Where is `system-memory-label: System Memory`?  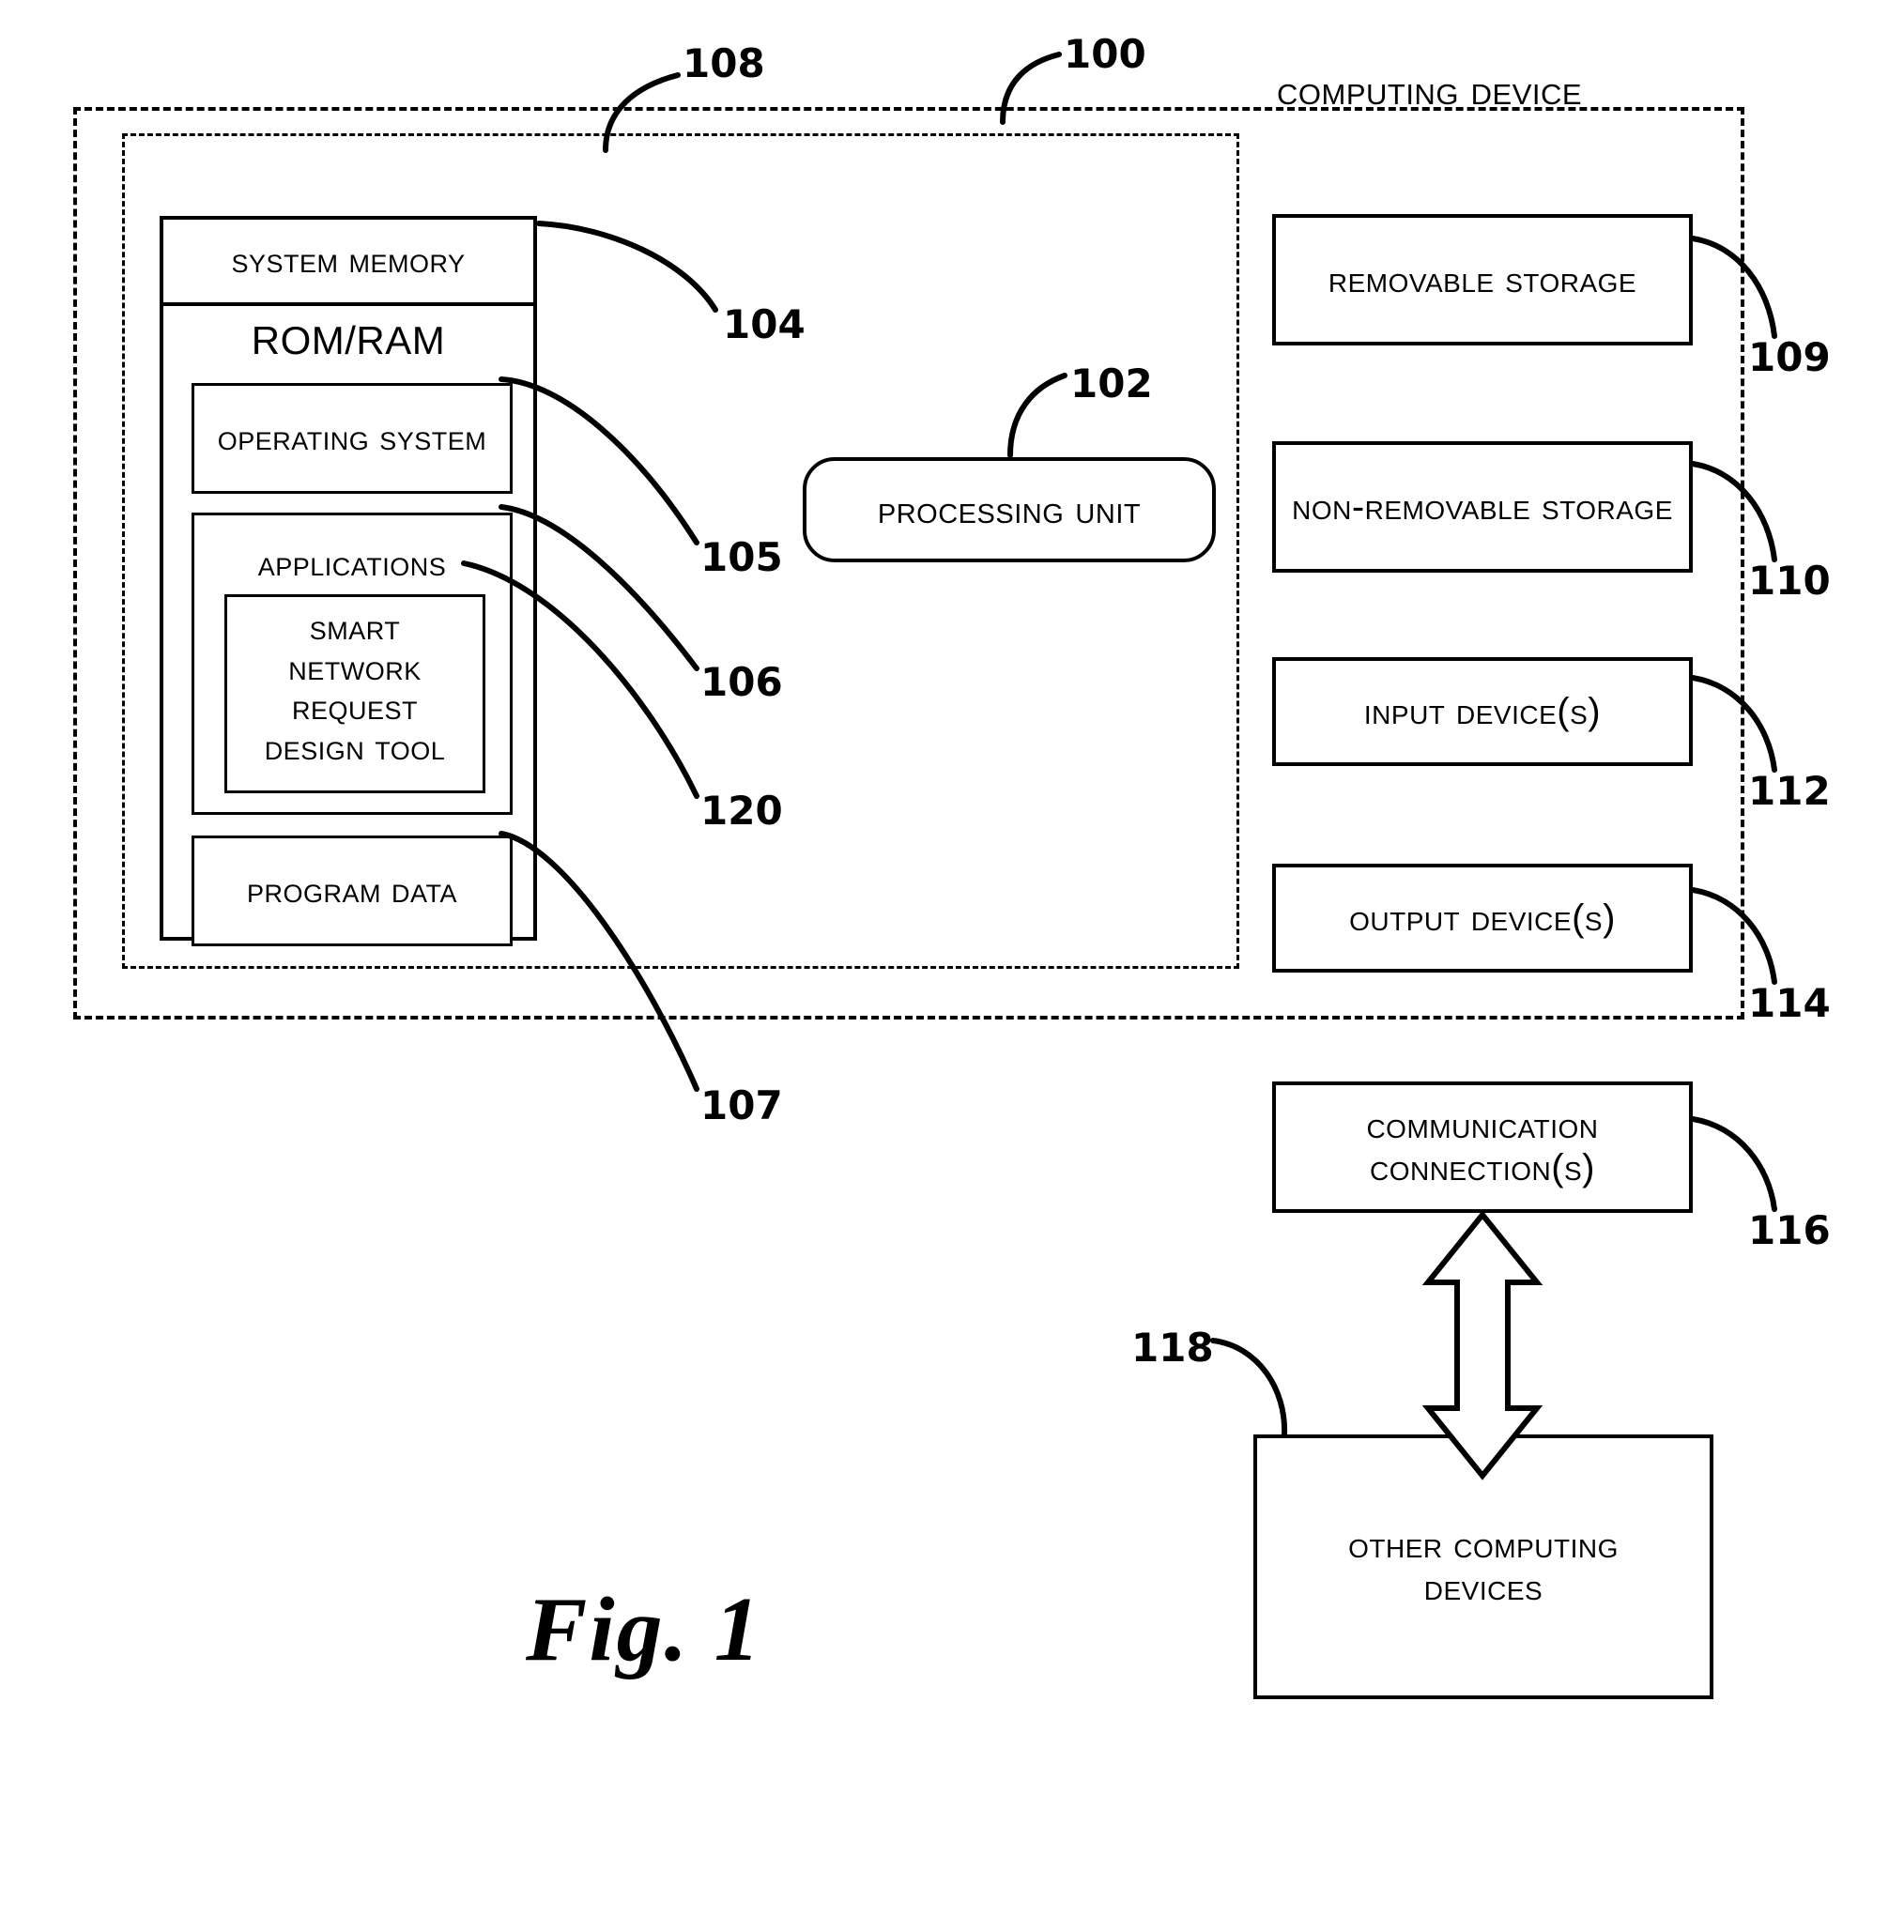 system-memory-label: System Memory is located at coordinates (348, 260).